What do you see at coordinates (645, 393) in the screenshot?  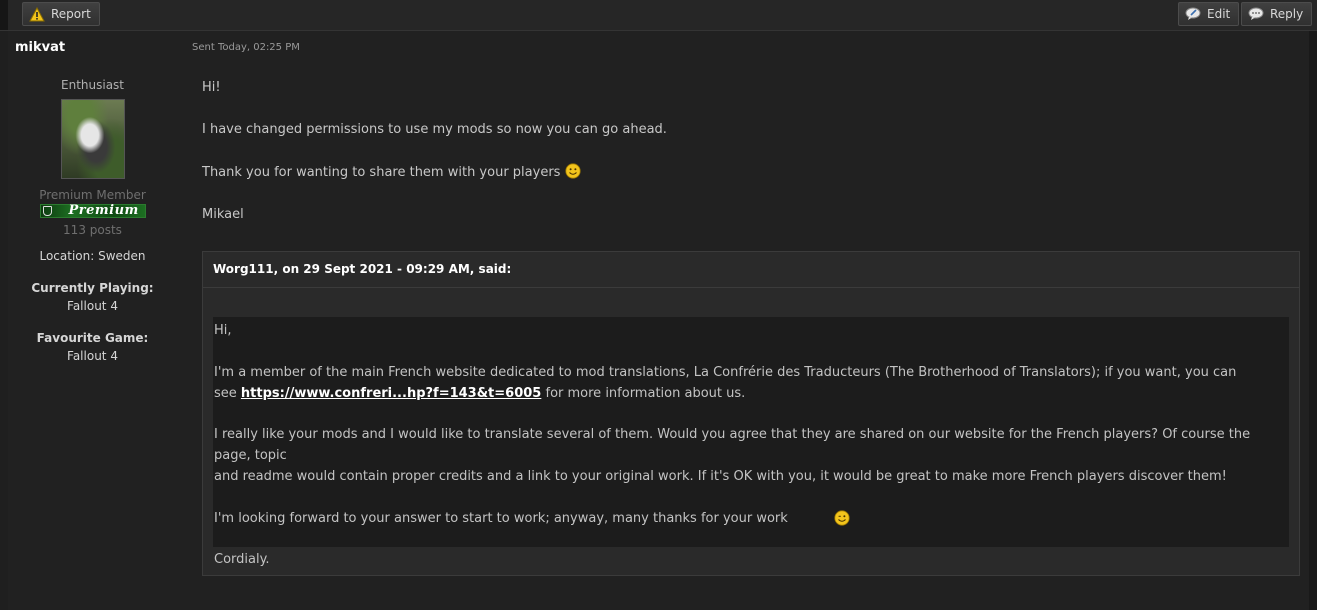 I see `quote-paragraph-line: for more information about us.` at bounding box center [645, 393].